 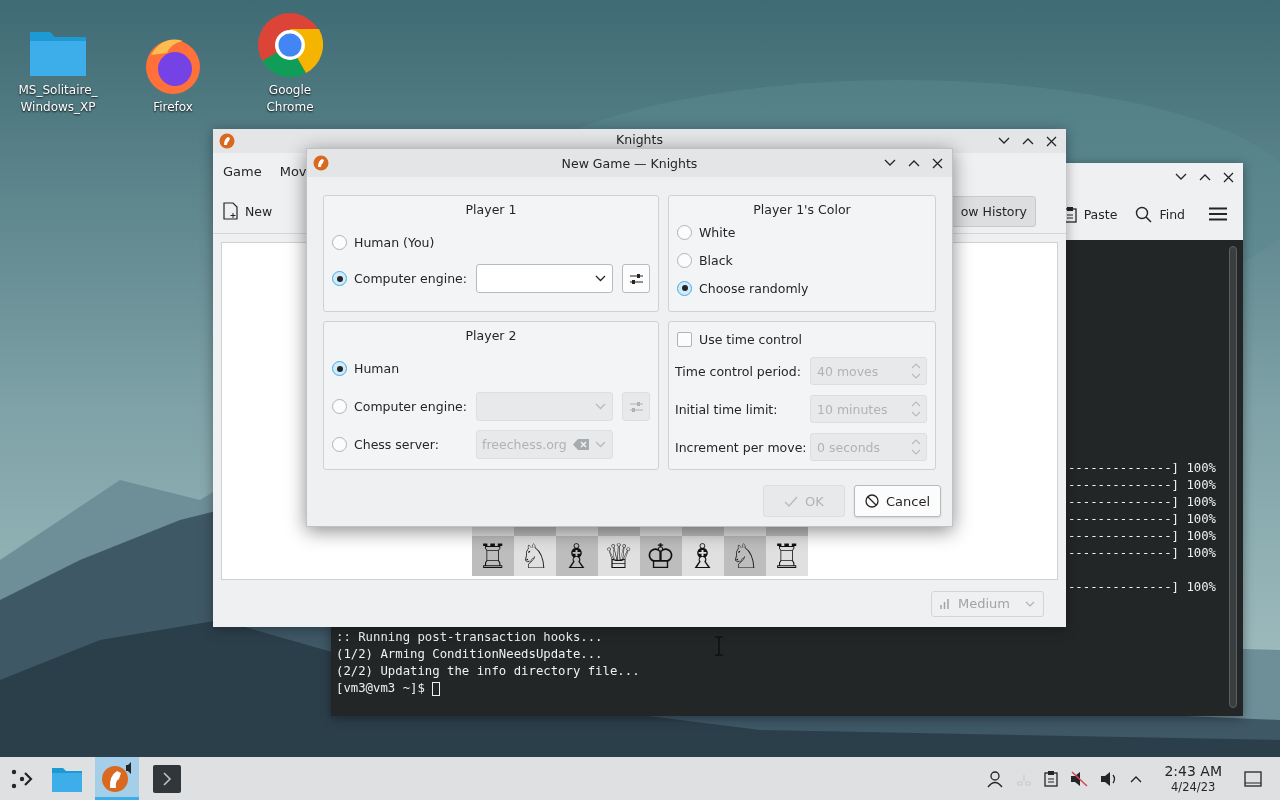 What do you see at coordinates (639, 139) in the screenshot?
I see `window-title: Knights` at bounding box center [639, 139].